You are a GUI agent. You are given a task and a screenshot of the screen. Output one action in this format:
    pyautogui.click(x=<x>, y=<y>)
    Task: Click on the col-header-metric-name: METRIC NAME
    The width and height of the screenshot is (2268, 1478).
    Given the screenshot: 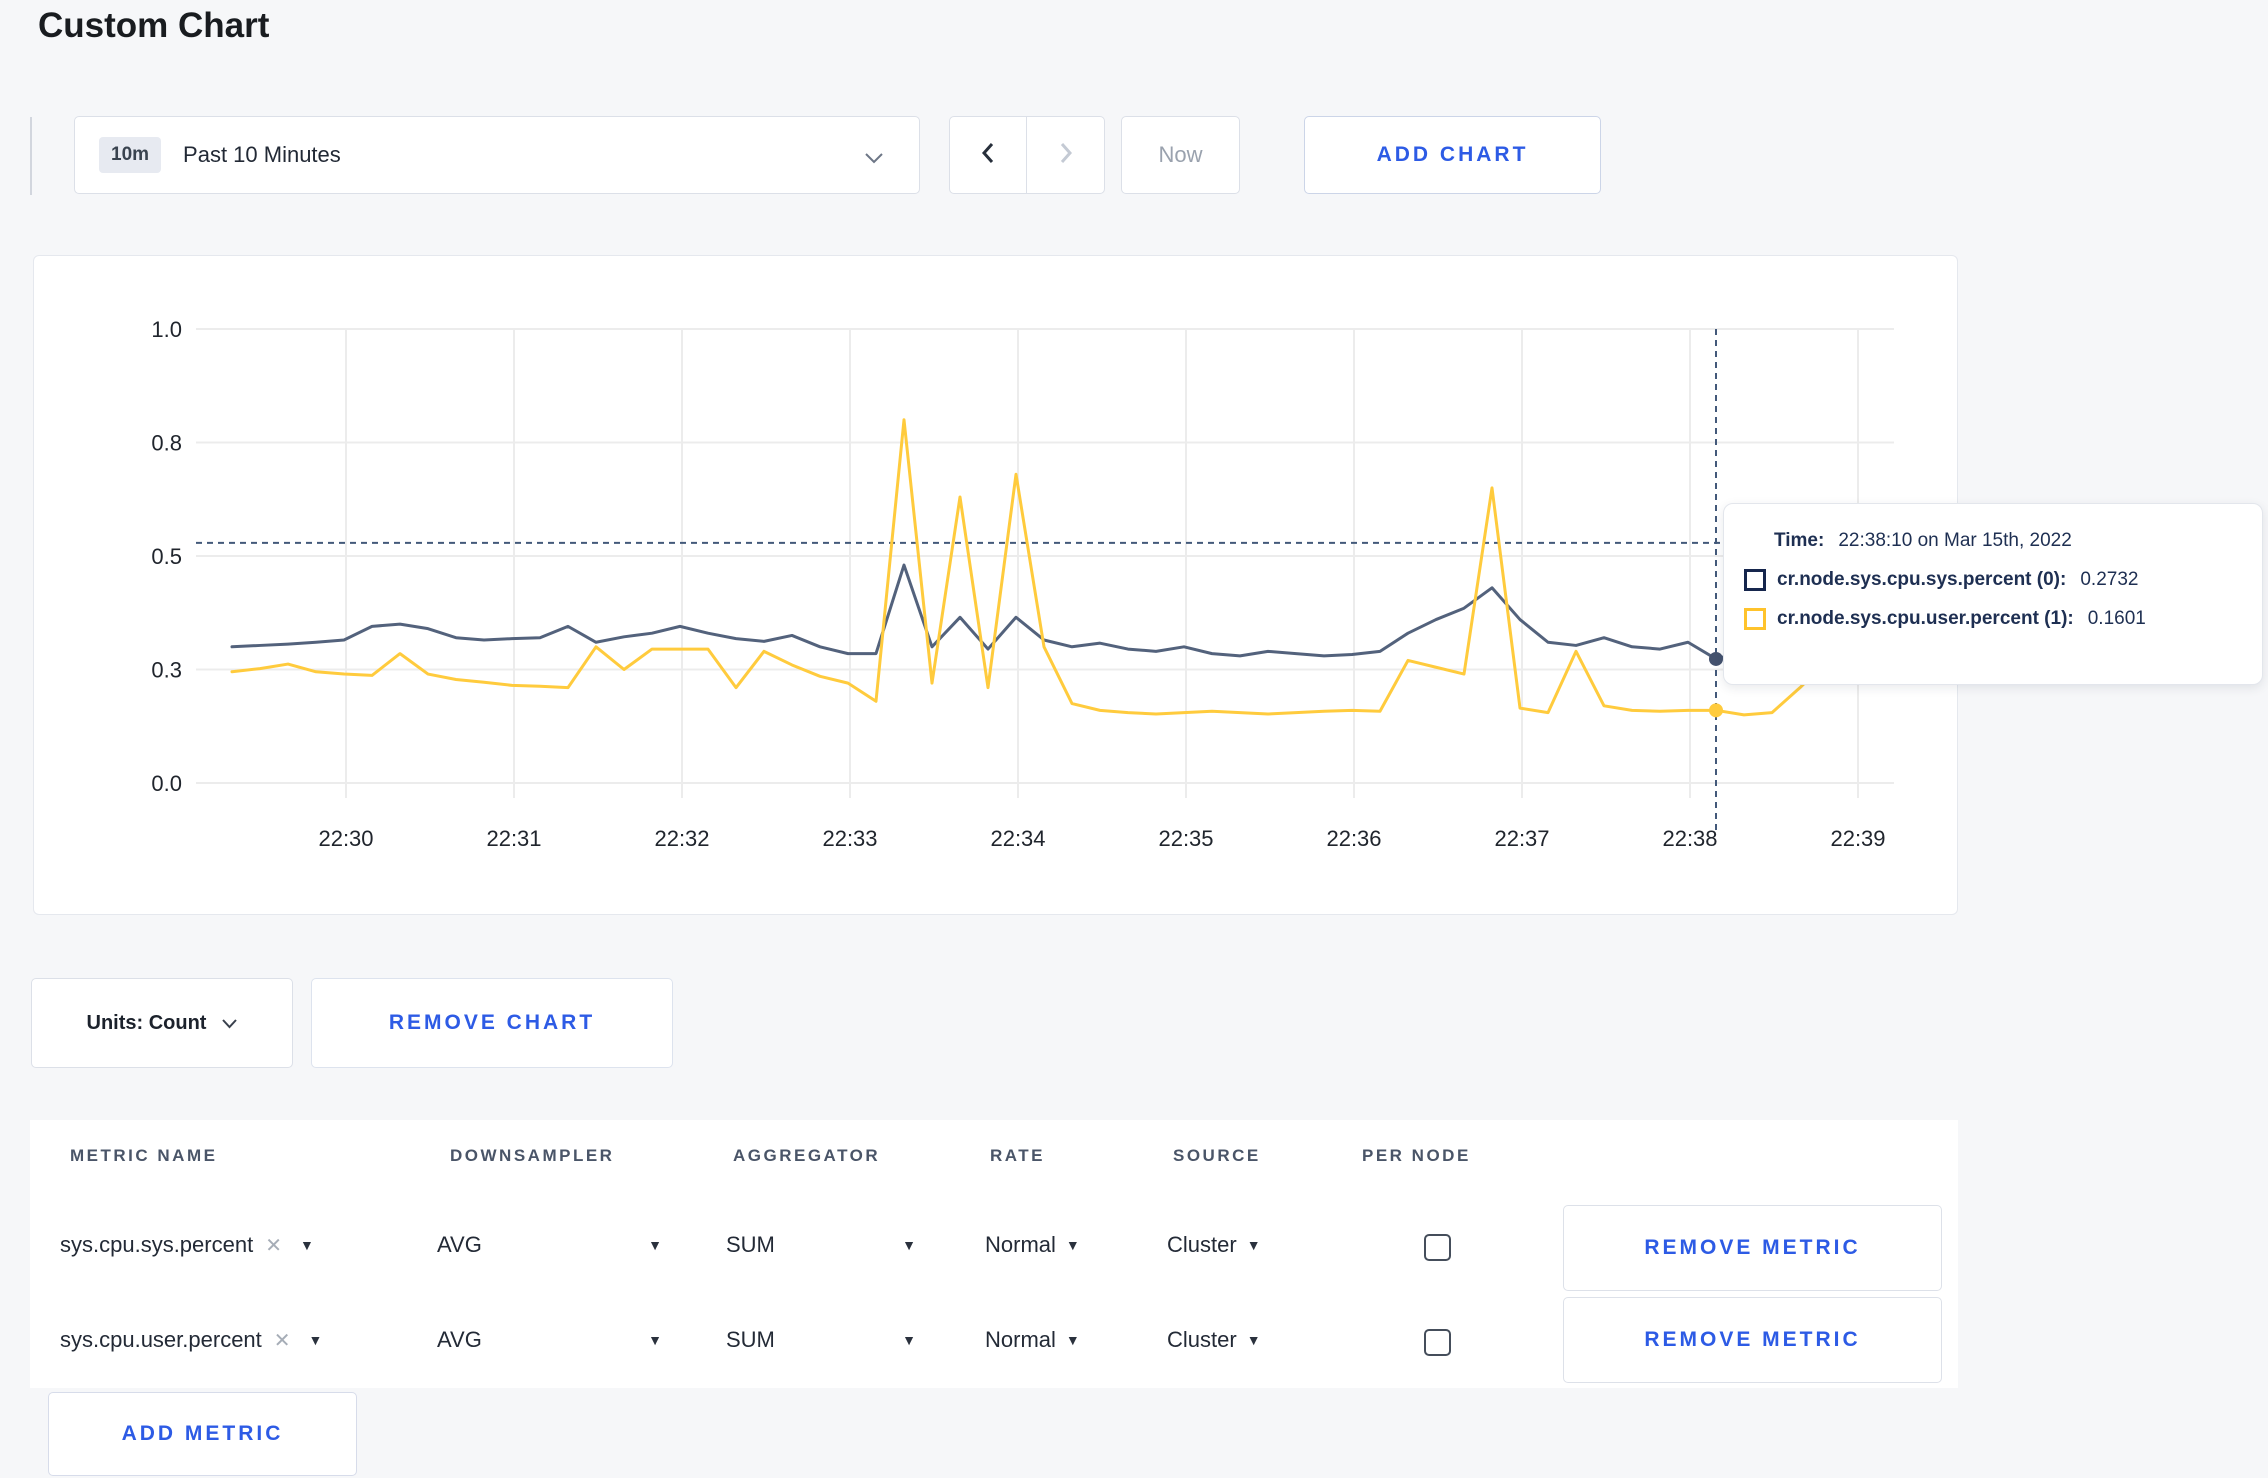 What is the action you would take?
    pyautogui.click(x=144, y=1155)
    